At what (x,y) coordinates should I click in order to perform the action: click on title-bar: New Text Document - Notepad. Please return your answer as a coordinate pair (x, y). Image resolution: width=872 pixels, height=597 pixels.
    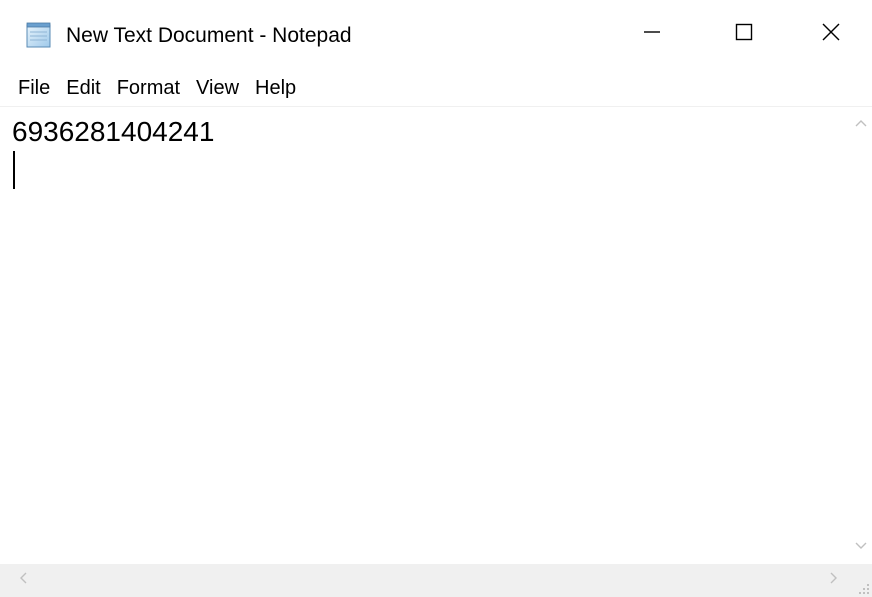
    Looking at the image, I should click on (436, 34).